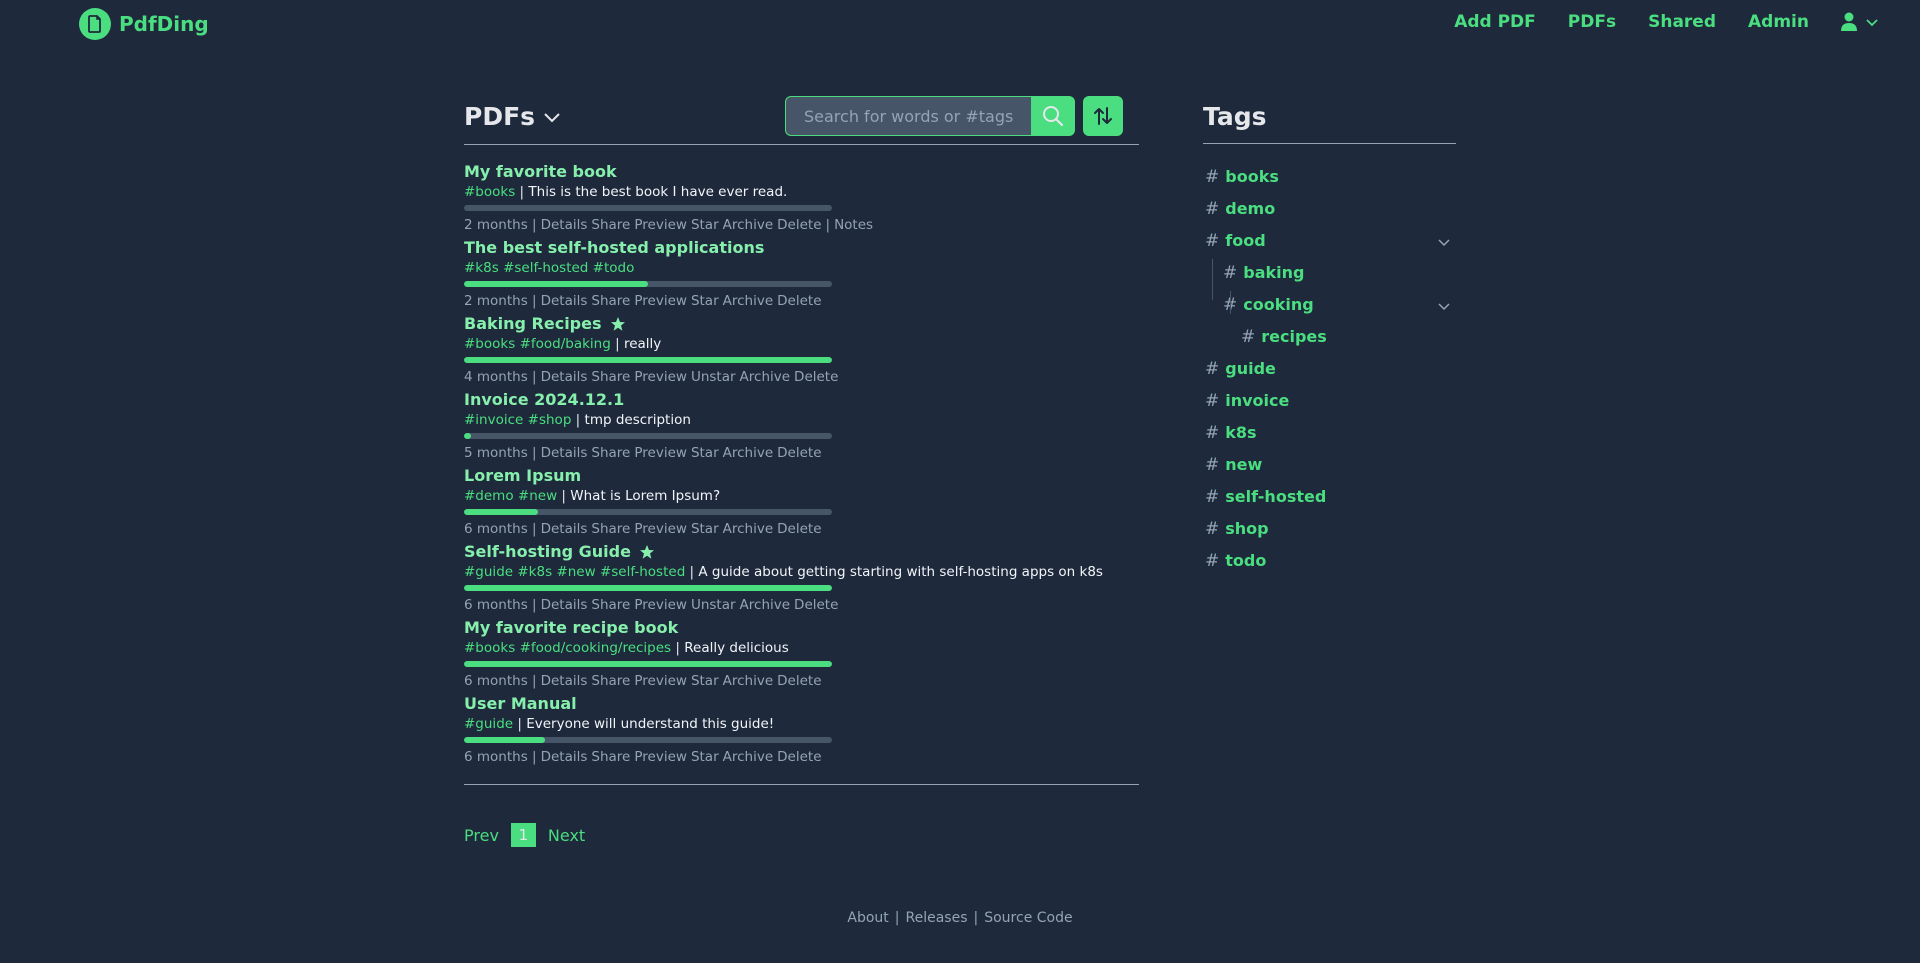  What do you see at coordinates (1235, 561) in the screenshot?
I see `tag-item-todo: # todo` at bounding box center [1235, 561].